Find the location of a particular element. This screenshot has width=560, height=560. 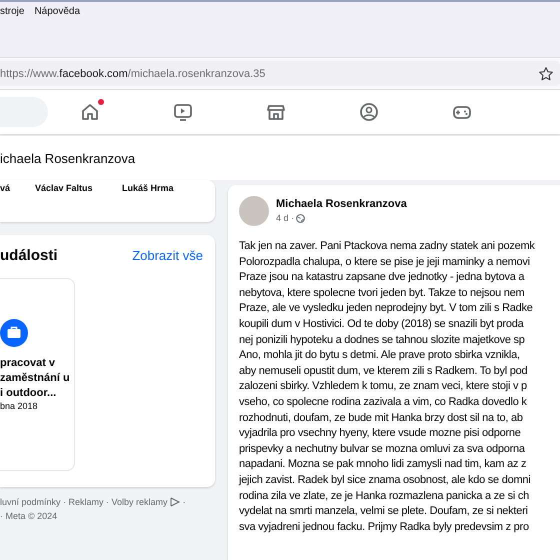

friend-name: Lukáš Hrma is located at coordinates (148, 188).